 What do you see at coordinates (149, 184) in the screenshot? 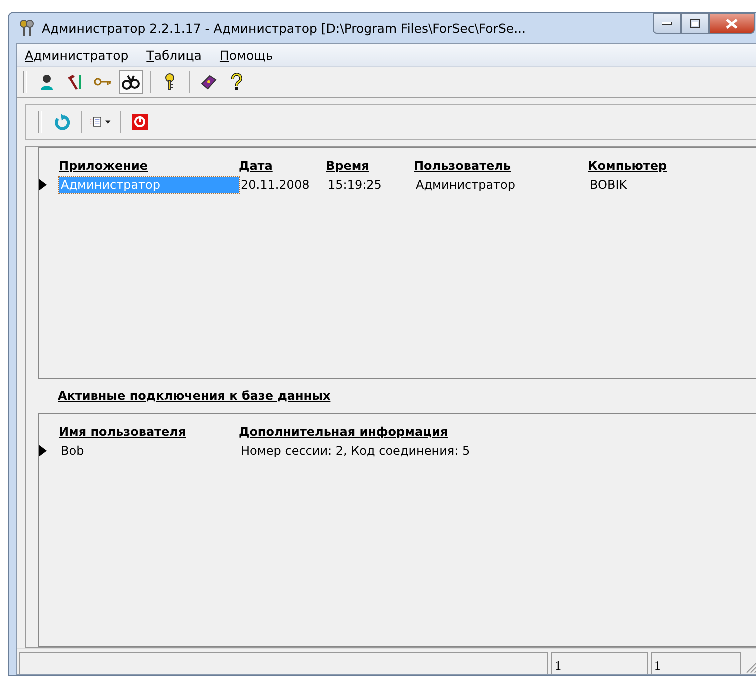
I see `table-cell: Администратор` at bounding box center [149, 184].